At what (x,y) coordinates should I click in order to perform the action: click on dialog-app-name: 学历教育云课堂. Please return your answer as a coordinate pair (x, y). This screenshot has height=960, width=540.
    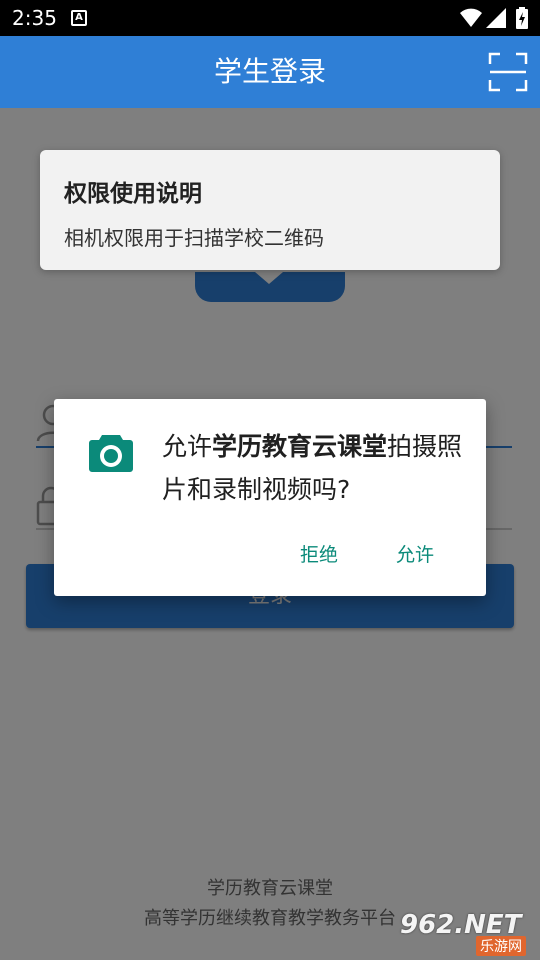
    Looking at the image, I should click on (300, 446).